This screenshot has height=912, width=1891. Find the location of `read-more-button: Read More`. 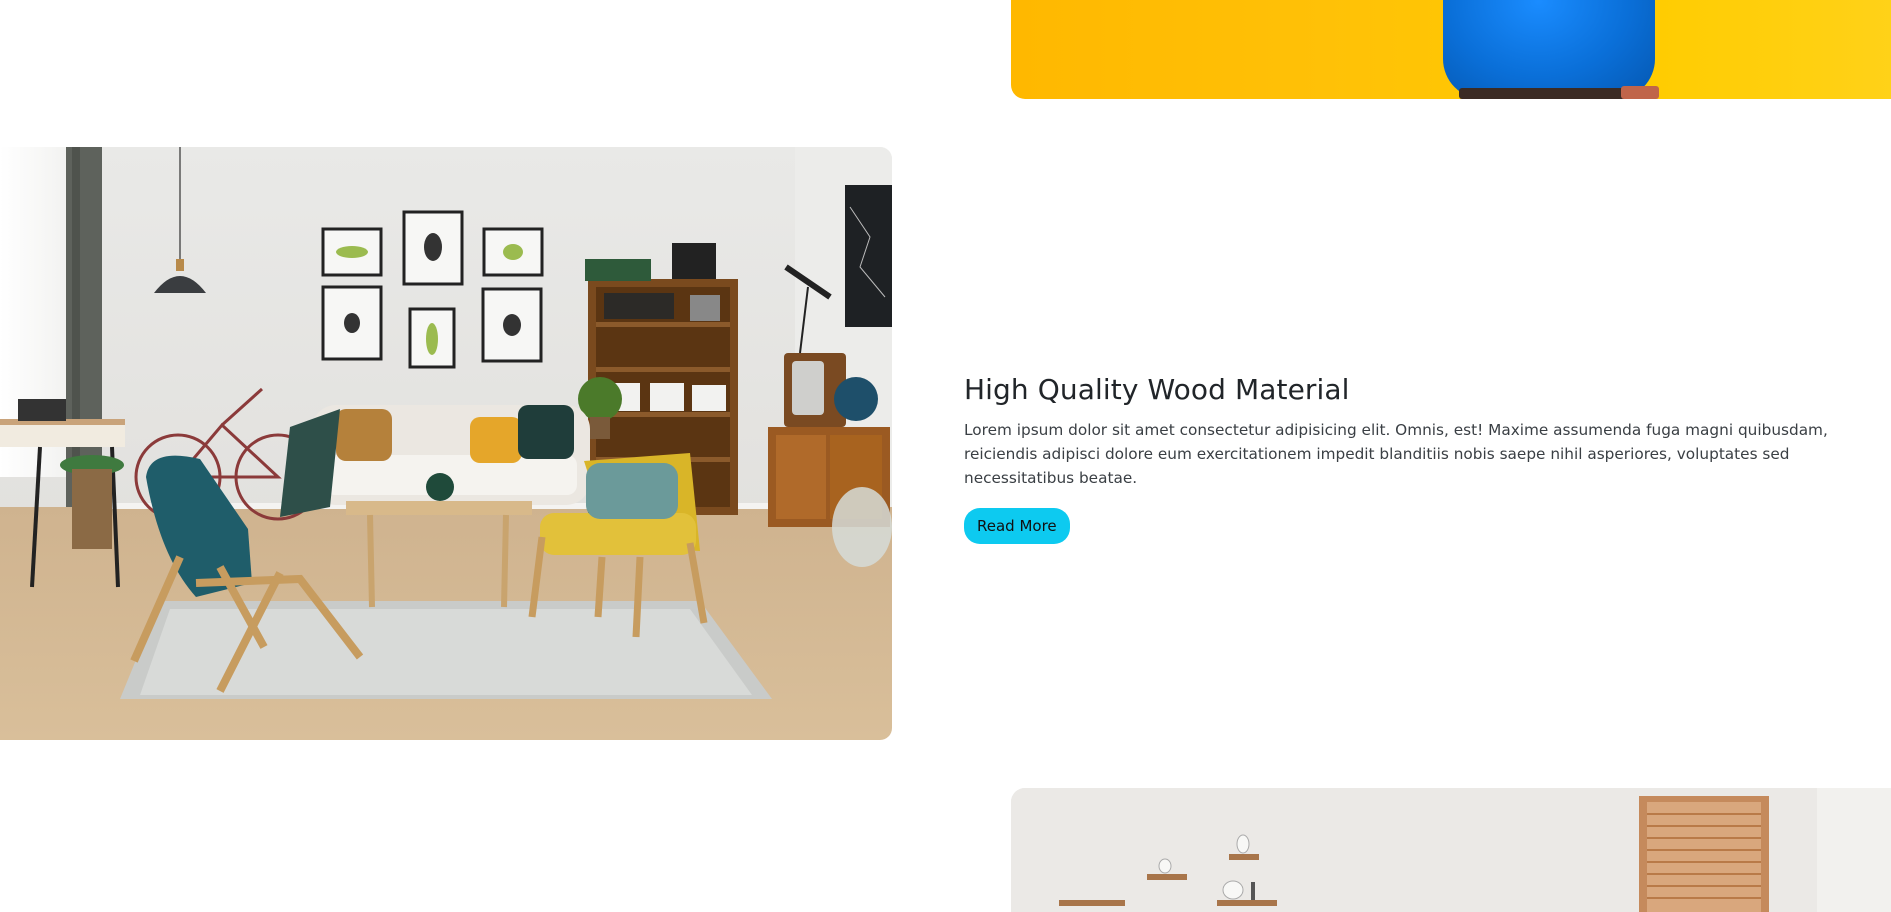

read-more-button: Read More is located at coordinates (1017, 526).